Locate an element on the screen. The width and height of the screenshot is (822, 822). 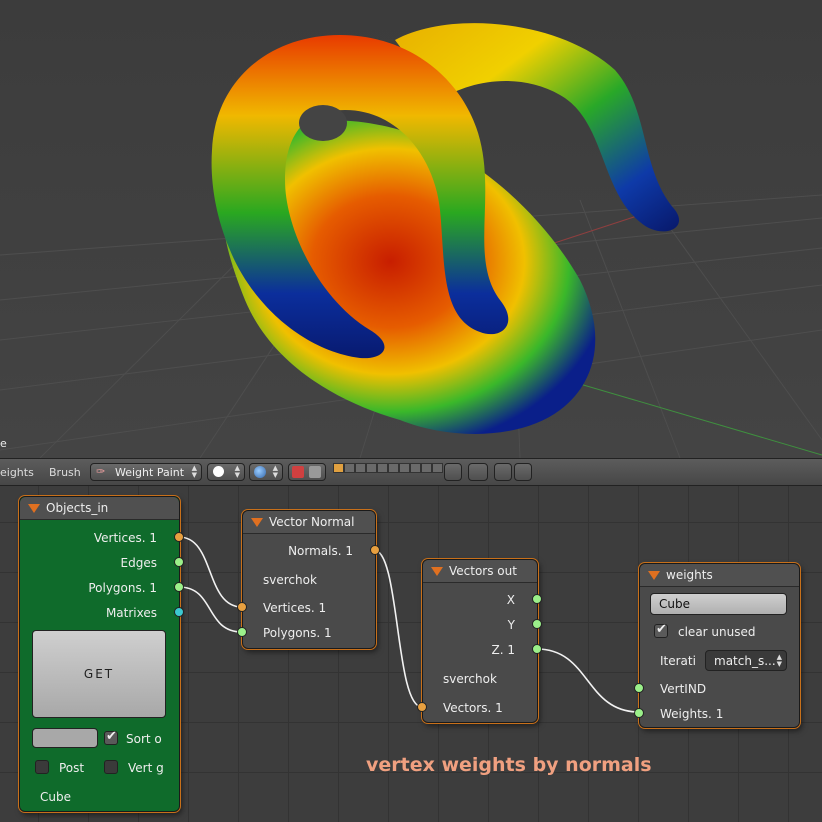
output-label: X is located at coordinates (510, 600).